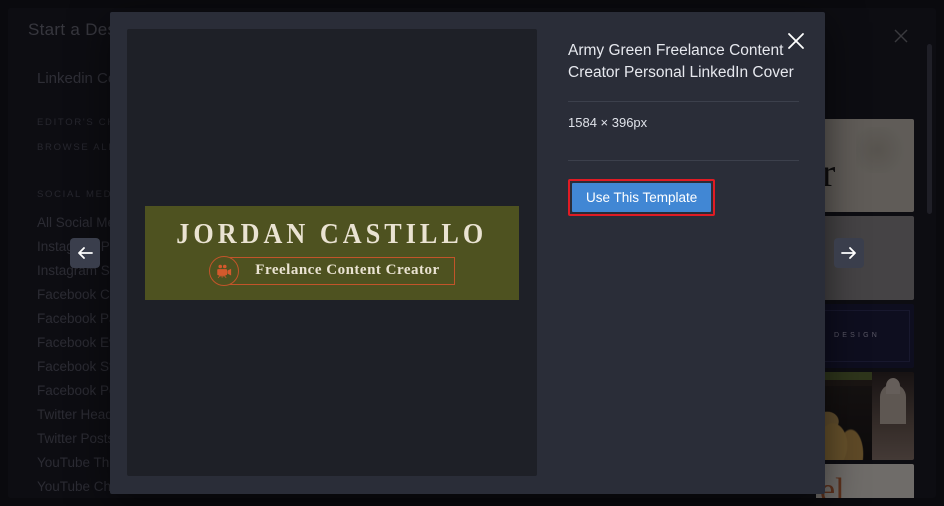  What do you see at coordinates (608, 122) in the screenshot?
I see `template-dimensions: 1584 × 396px` at bounding box center [608, 122].